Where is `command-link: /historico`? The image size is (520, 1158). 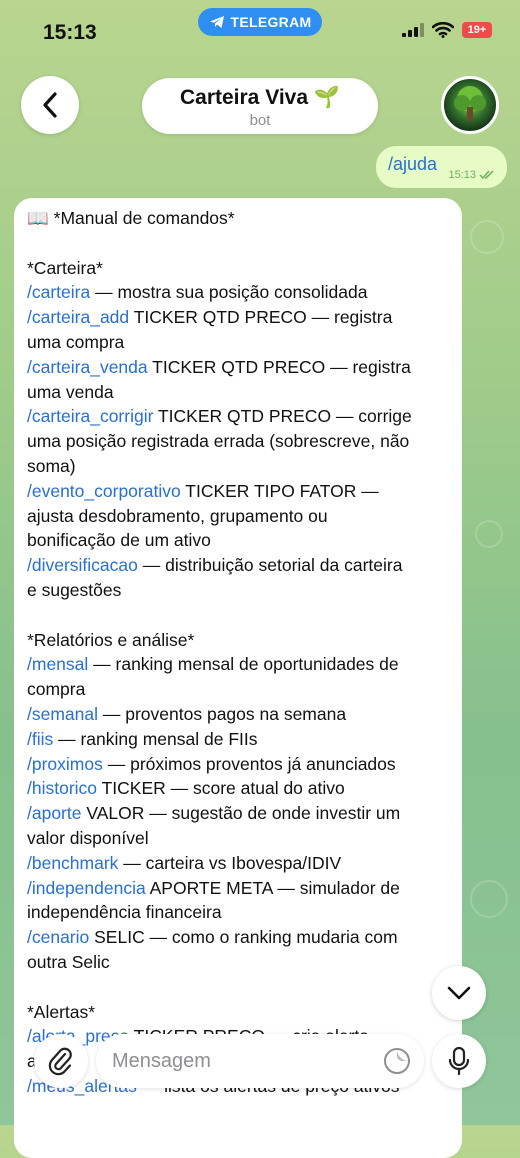
command-link: /historico is located at coordinates (62, 788).